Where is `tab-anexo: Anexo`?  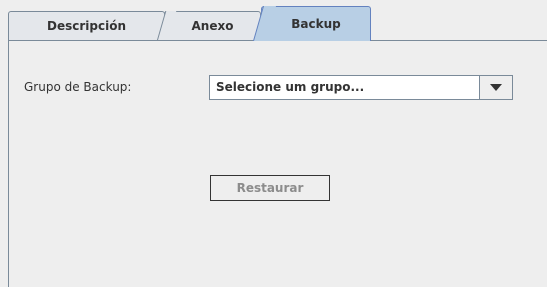
tab-anexo: Anexo is located at coordinates (212, 25).